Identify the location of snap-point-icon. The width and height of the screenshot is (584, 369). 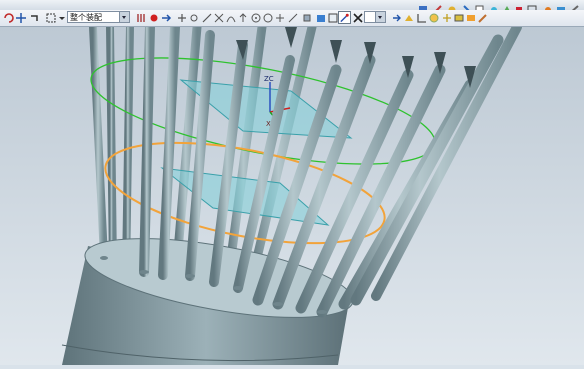
(344, 17).